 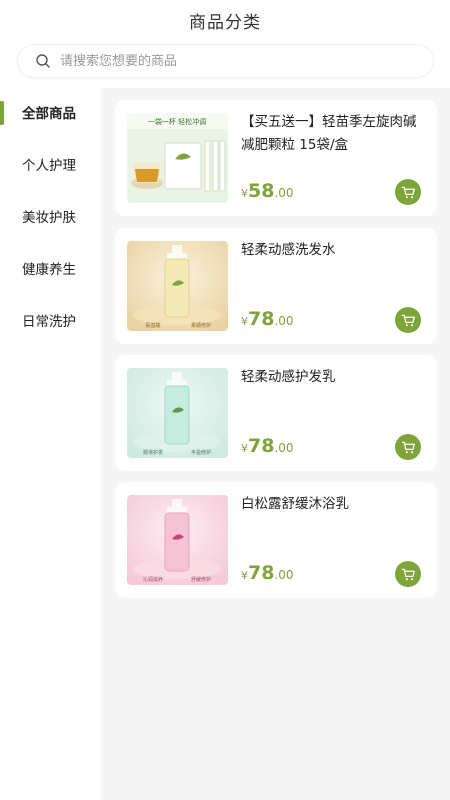 I want to click on search-input, so click(x=240, y=61).